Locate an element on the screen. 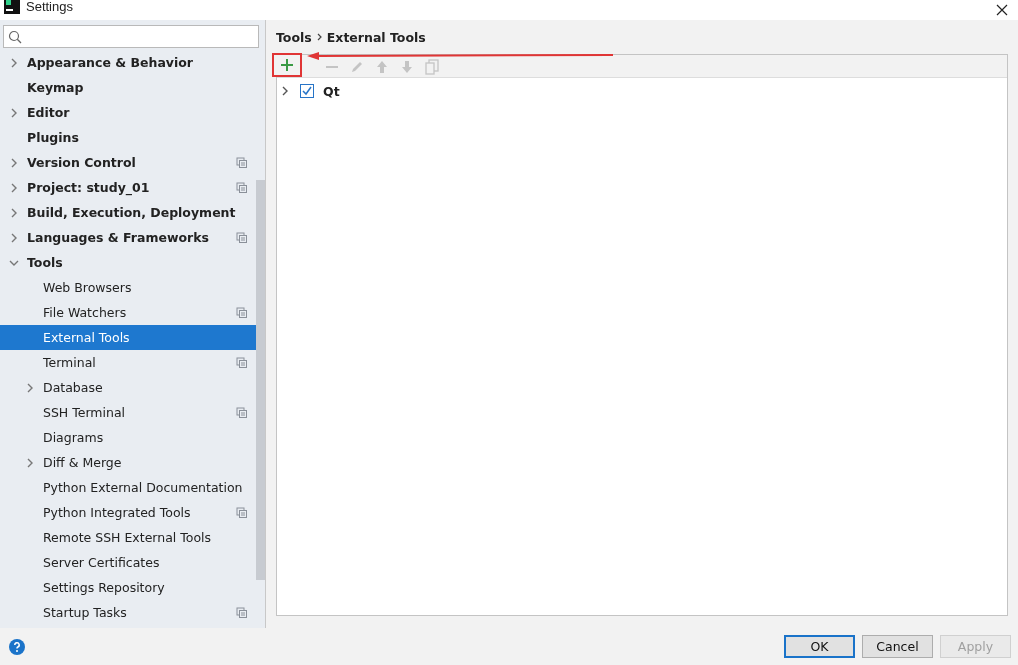  search-field is located at coordinates (131, 36).